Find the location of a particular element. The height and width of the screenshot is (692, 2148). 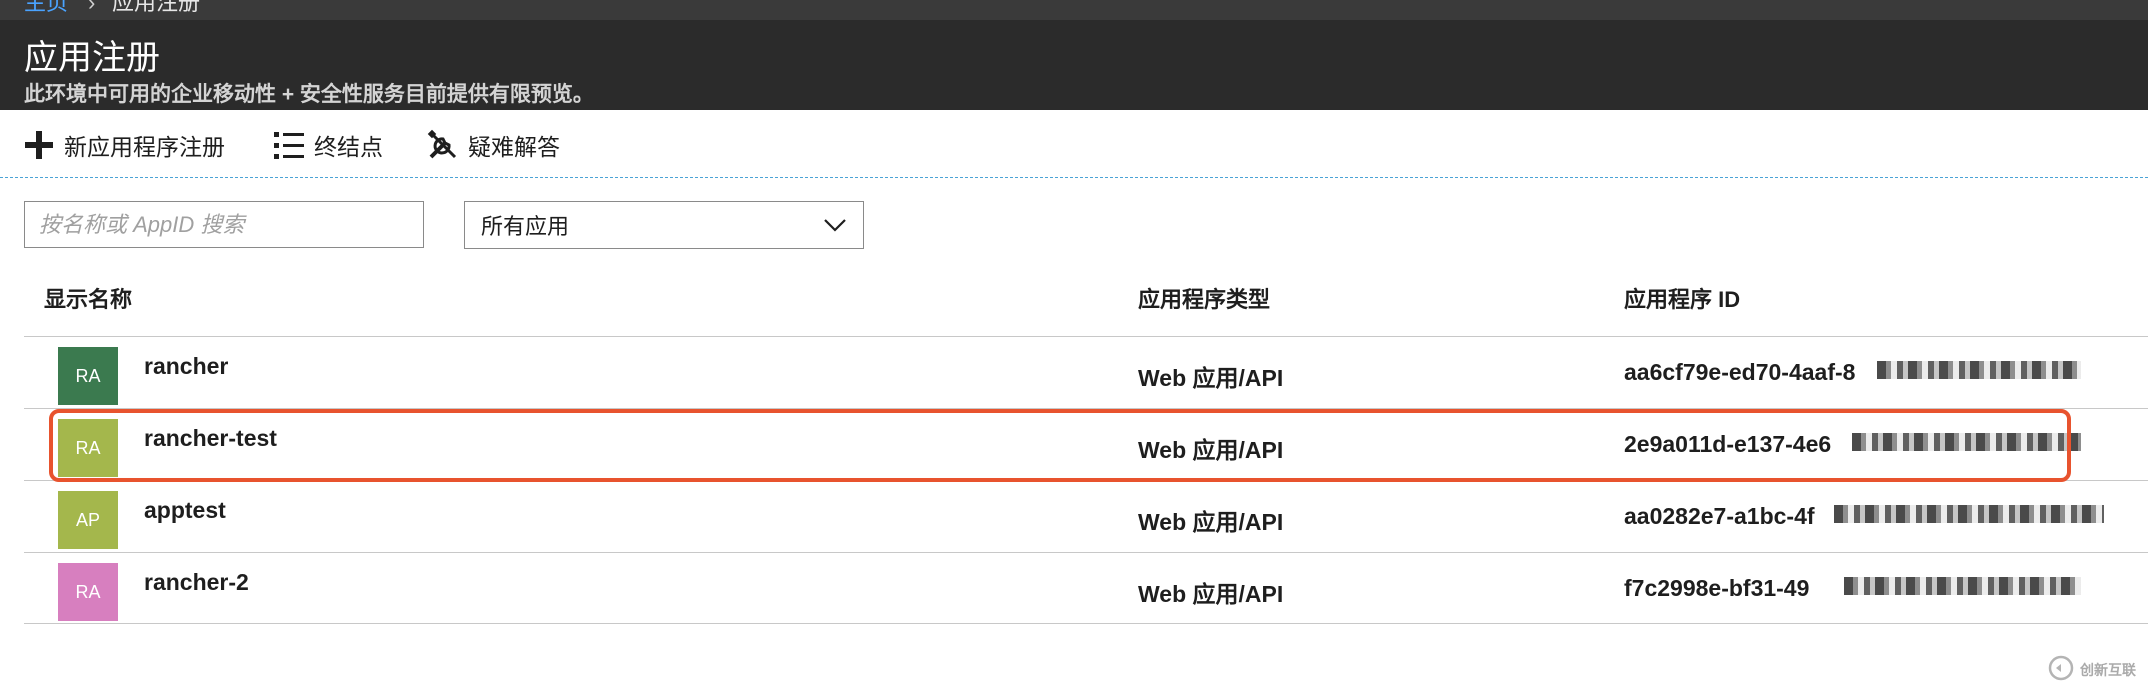

column-header-app-type: 应用程序类型 is located at coordinates (1204, 298).